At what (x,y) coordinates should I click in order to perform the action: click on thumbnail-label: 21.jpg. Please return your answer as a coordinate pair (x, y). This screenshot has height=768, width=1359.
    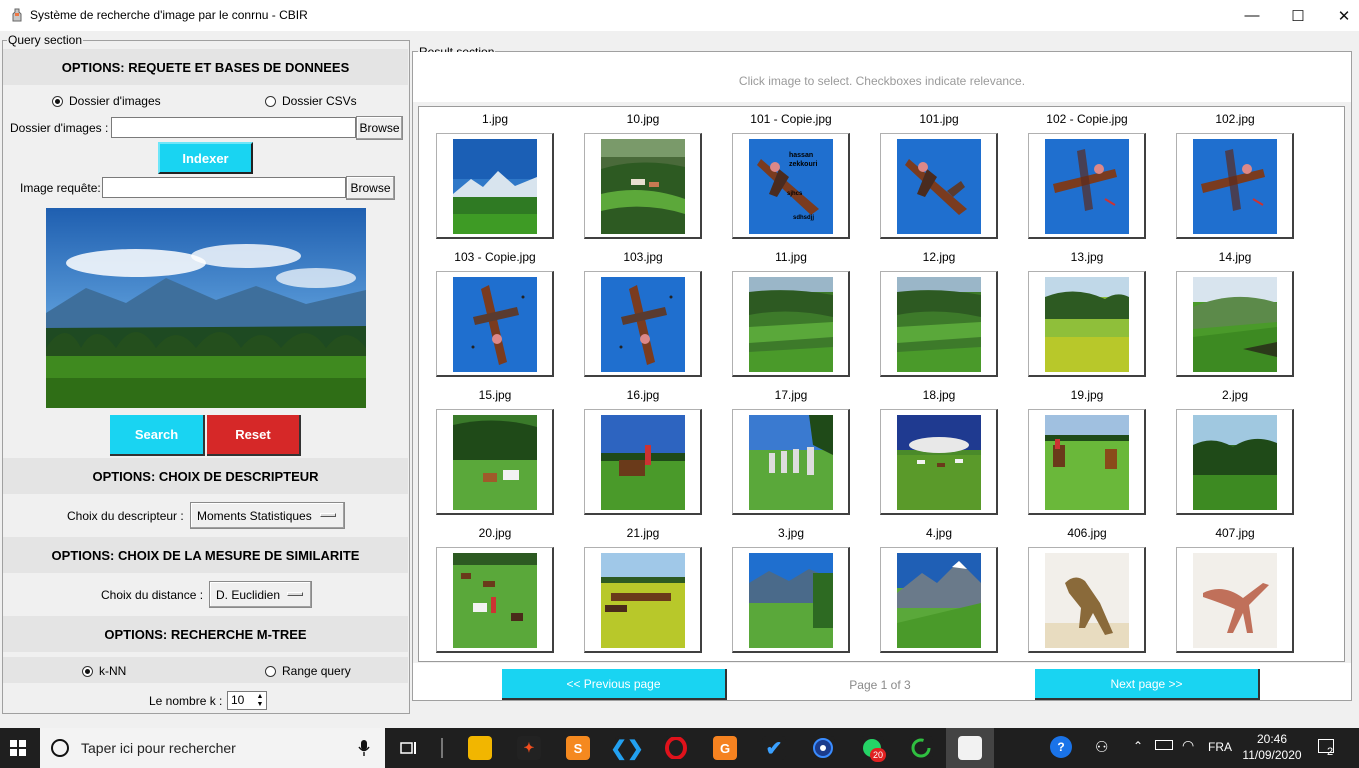
    Looking at the image, I should click on (643, 533).